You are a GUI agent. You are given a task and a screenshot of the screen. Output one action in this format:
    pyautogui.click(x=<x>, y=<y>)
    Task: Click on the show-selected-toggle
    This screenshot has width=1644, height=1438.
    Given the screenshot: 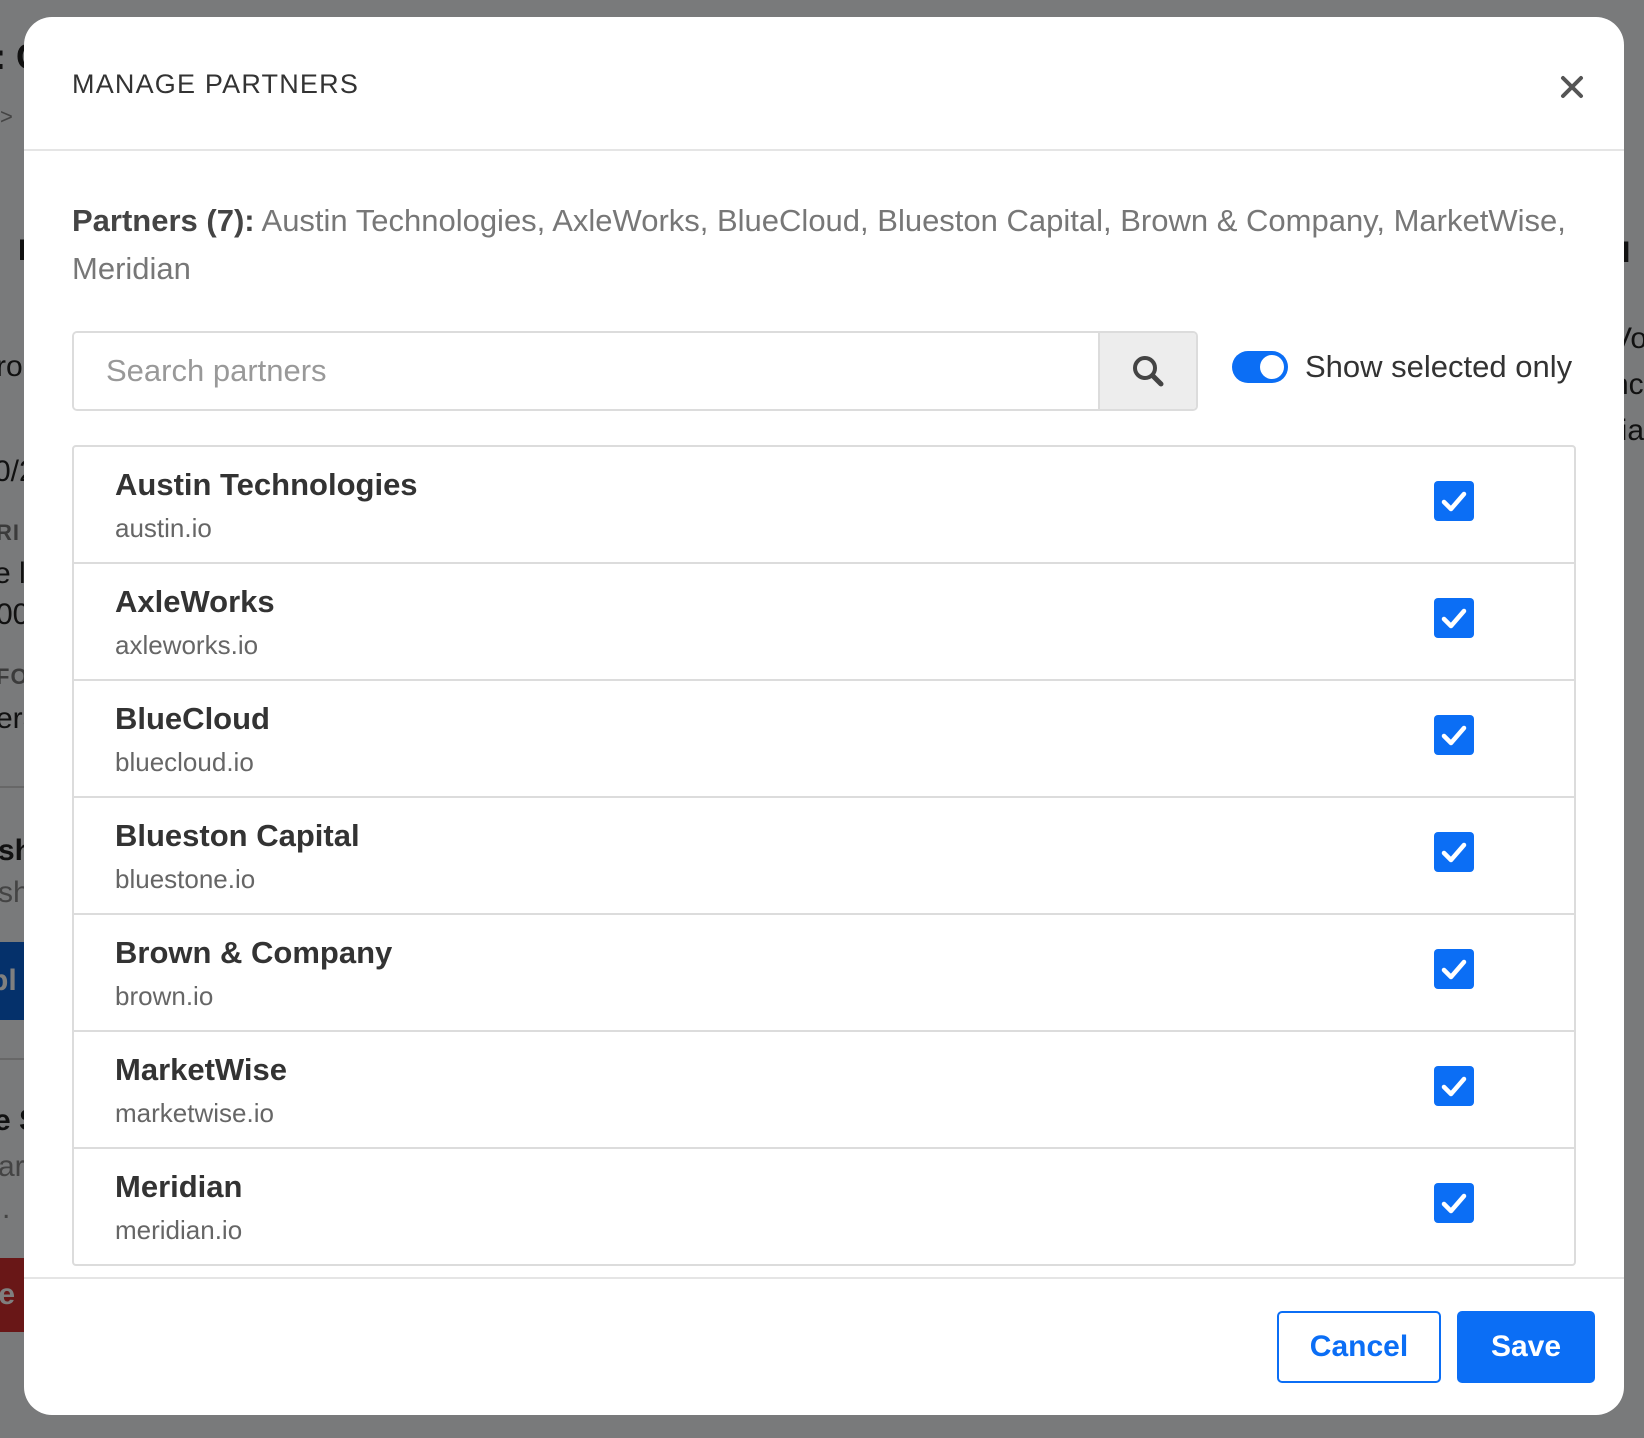 What is the action you would take?
    pyautogui.click(x=1260, y=367)
    